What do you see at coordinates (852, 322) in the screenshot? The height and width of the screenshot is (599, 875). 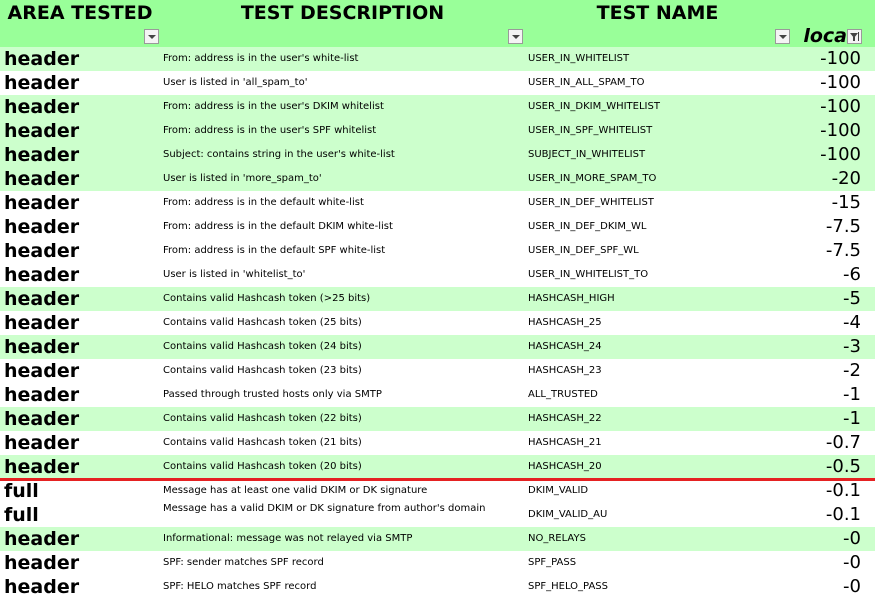 I see `score-cell: -4` at bounding box center [852, 322].